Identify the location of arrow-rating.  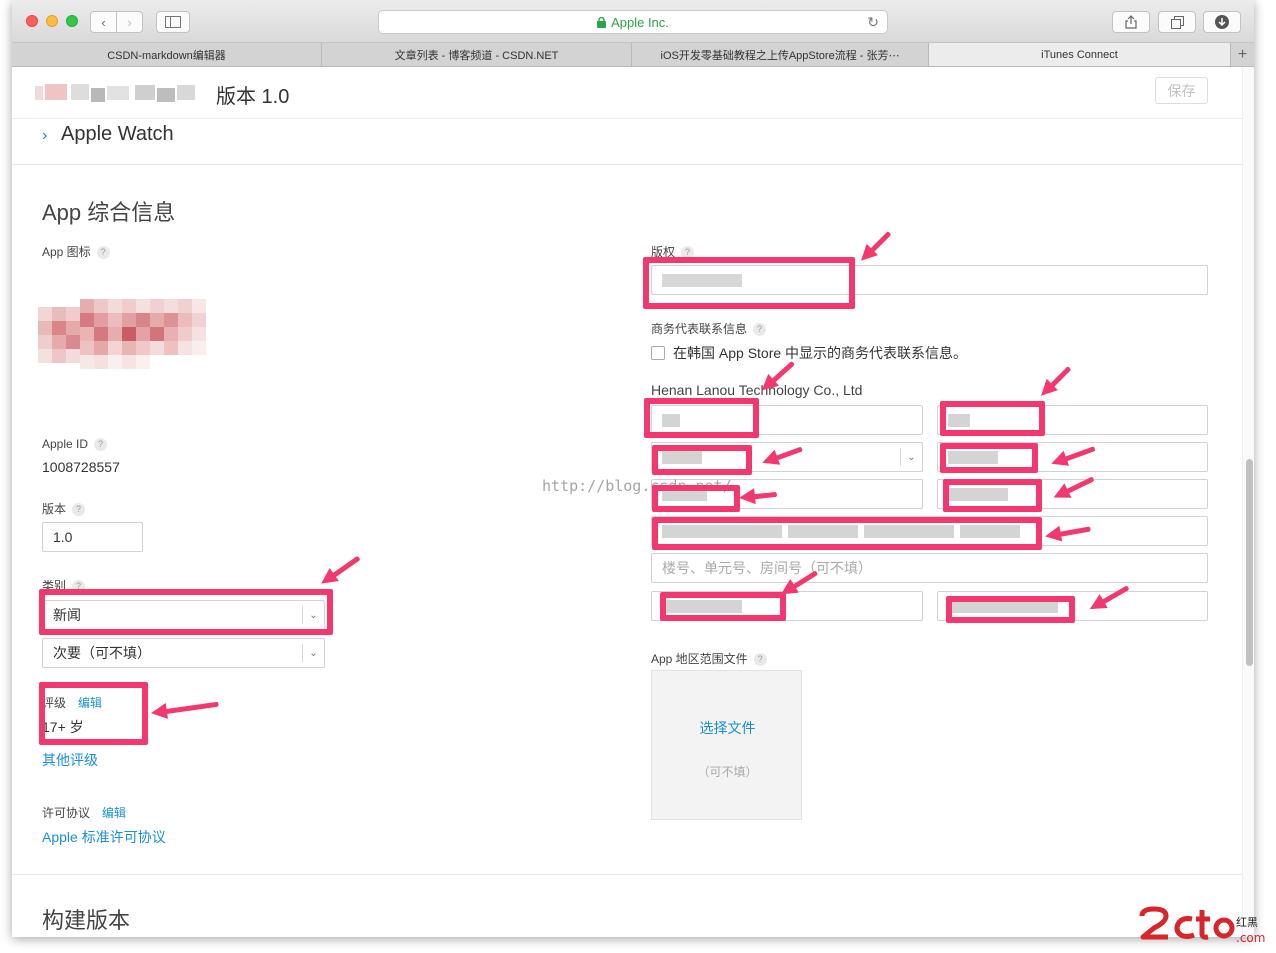
(188, 708).